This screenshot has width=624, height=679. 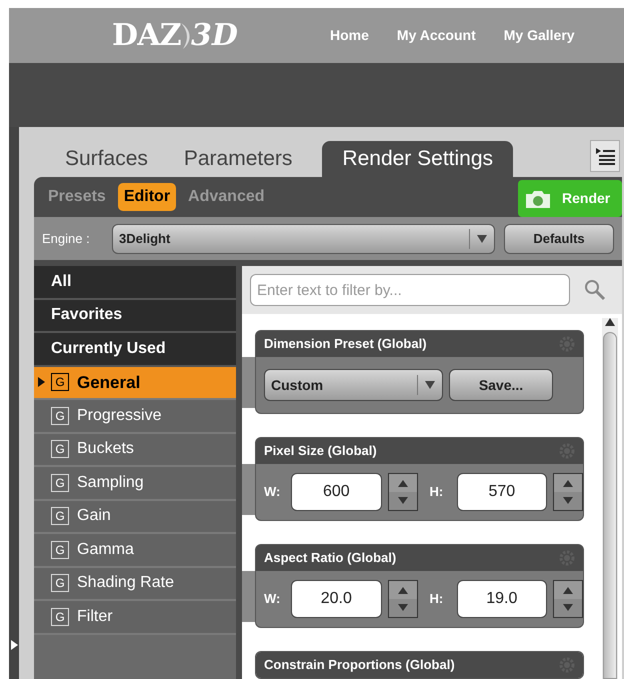 I want to click on engine-label: Engine :, so click(x=66, y=239).